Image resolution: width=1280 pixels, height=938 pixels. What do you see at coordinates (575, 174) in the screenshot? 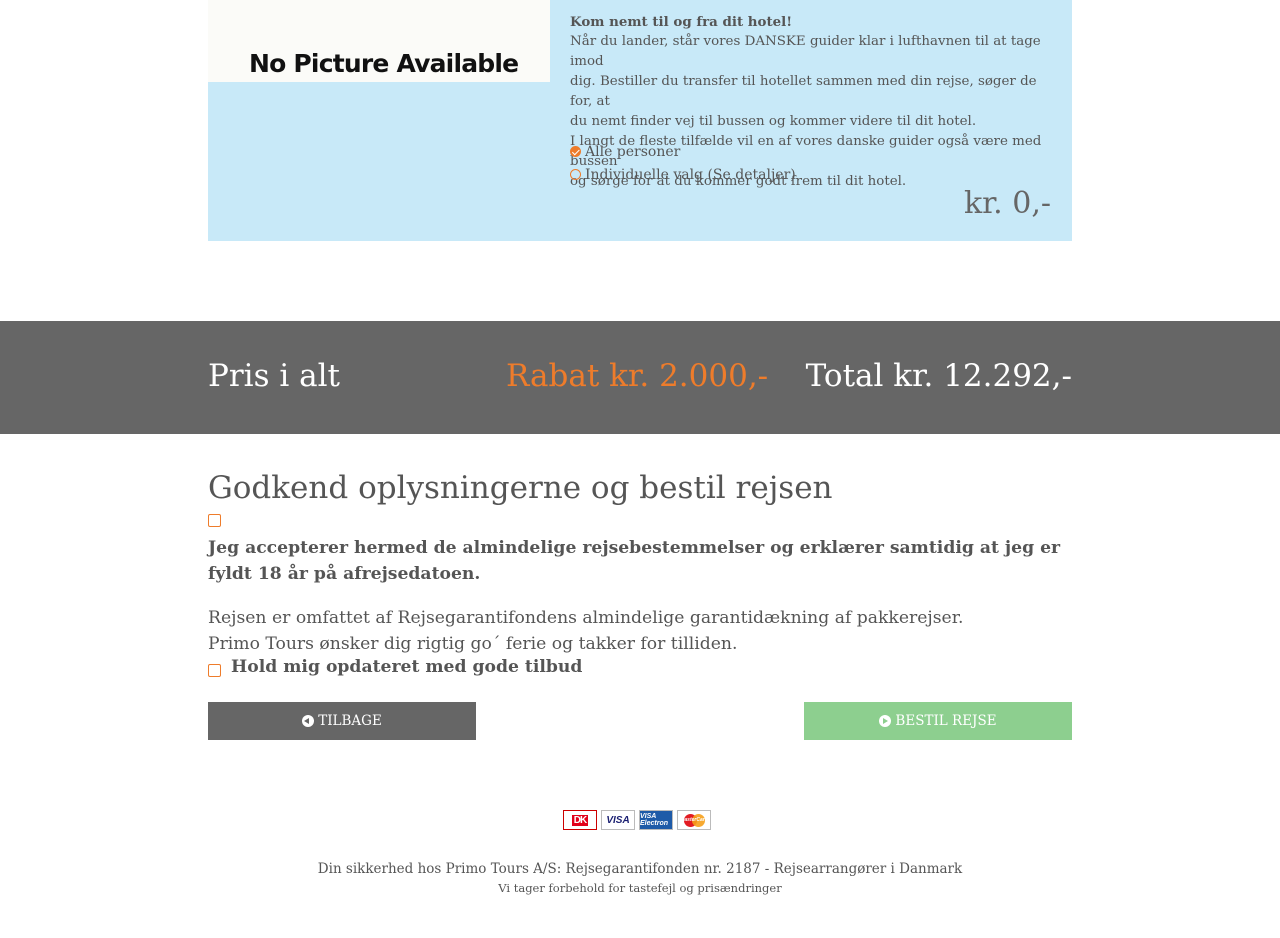
I see `circle-icon` at bounding box center [575, 174].